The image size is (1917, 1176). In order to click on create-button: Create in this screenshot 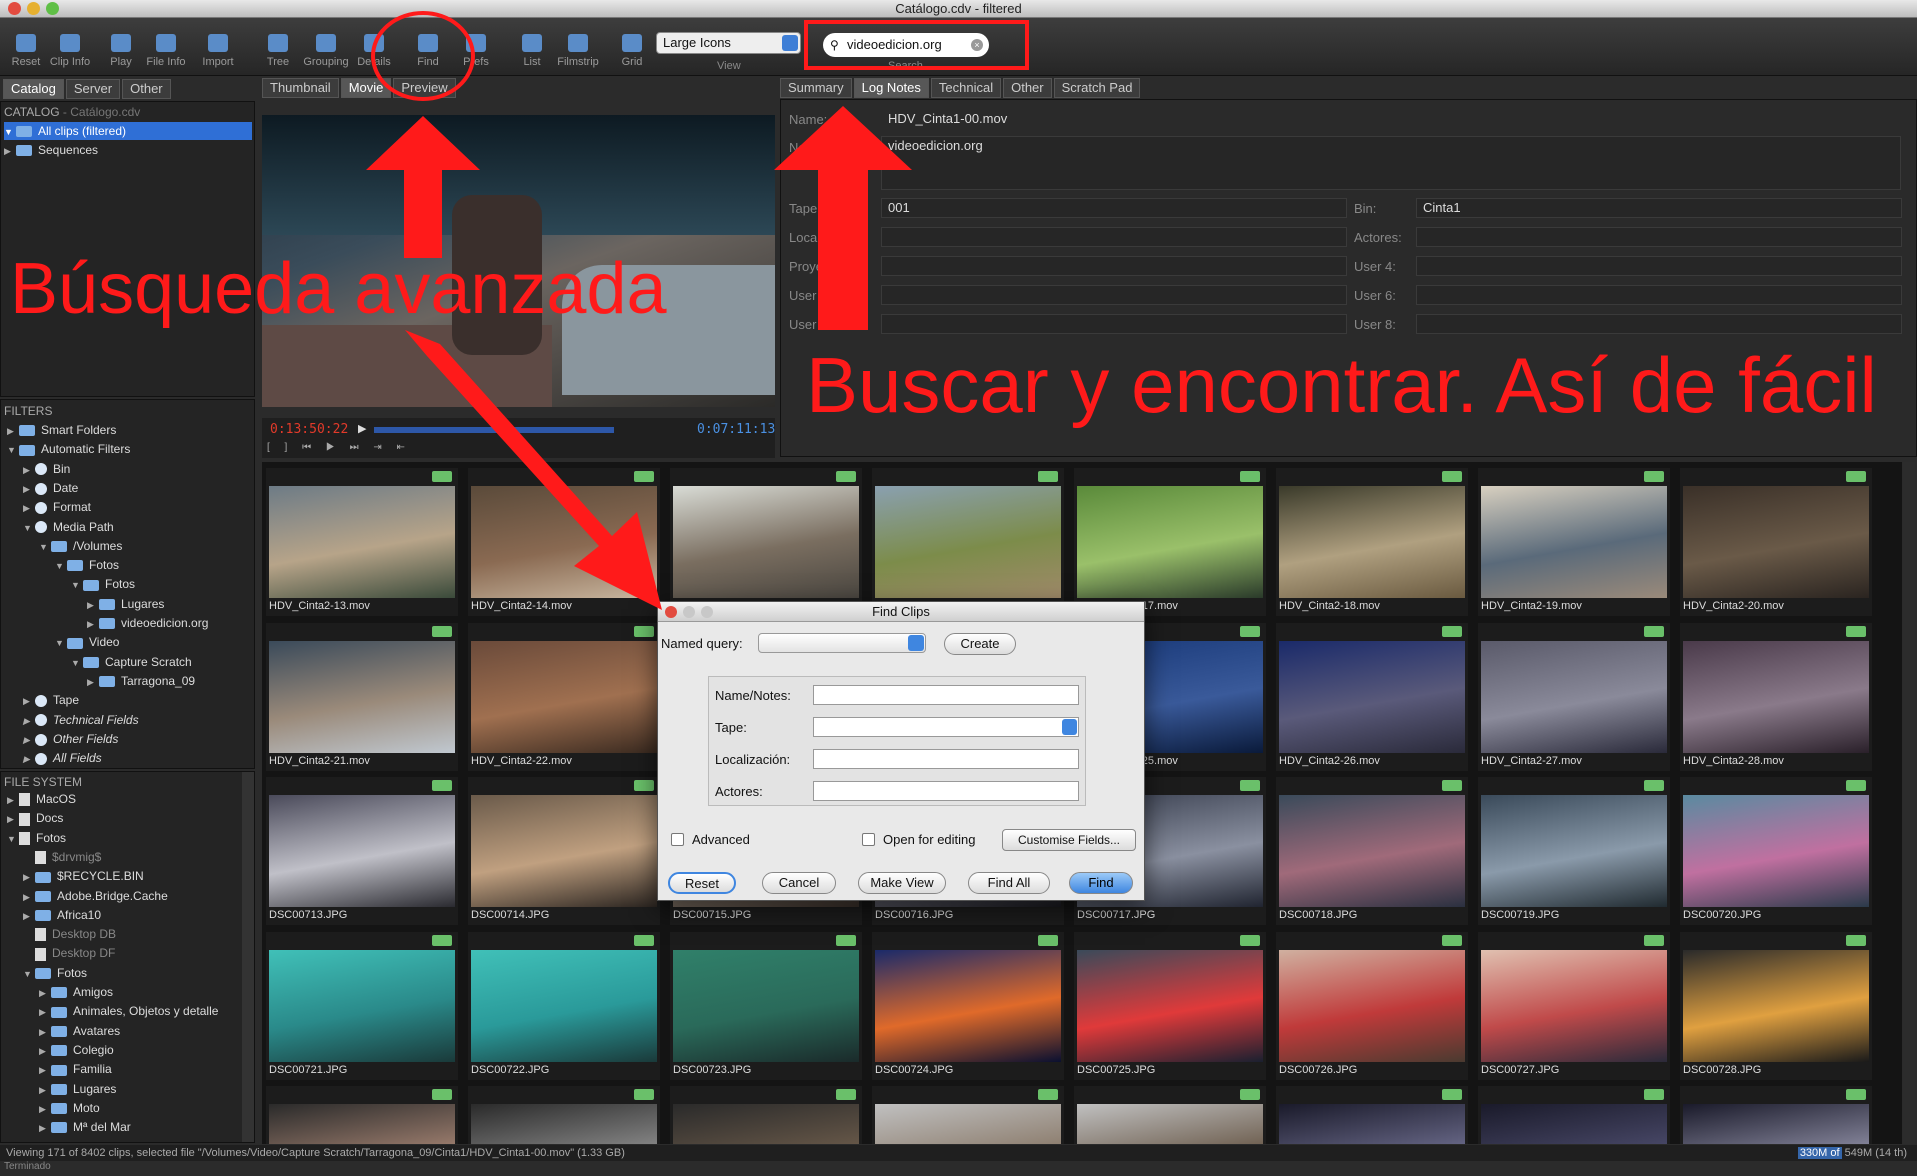, I will do `click(980, 644)`.